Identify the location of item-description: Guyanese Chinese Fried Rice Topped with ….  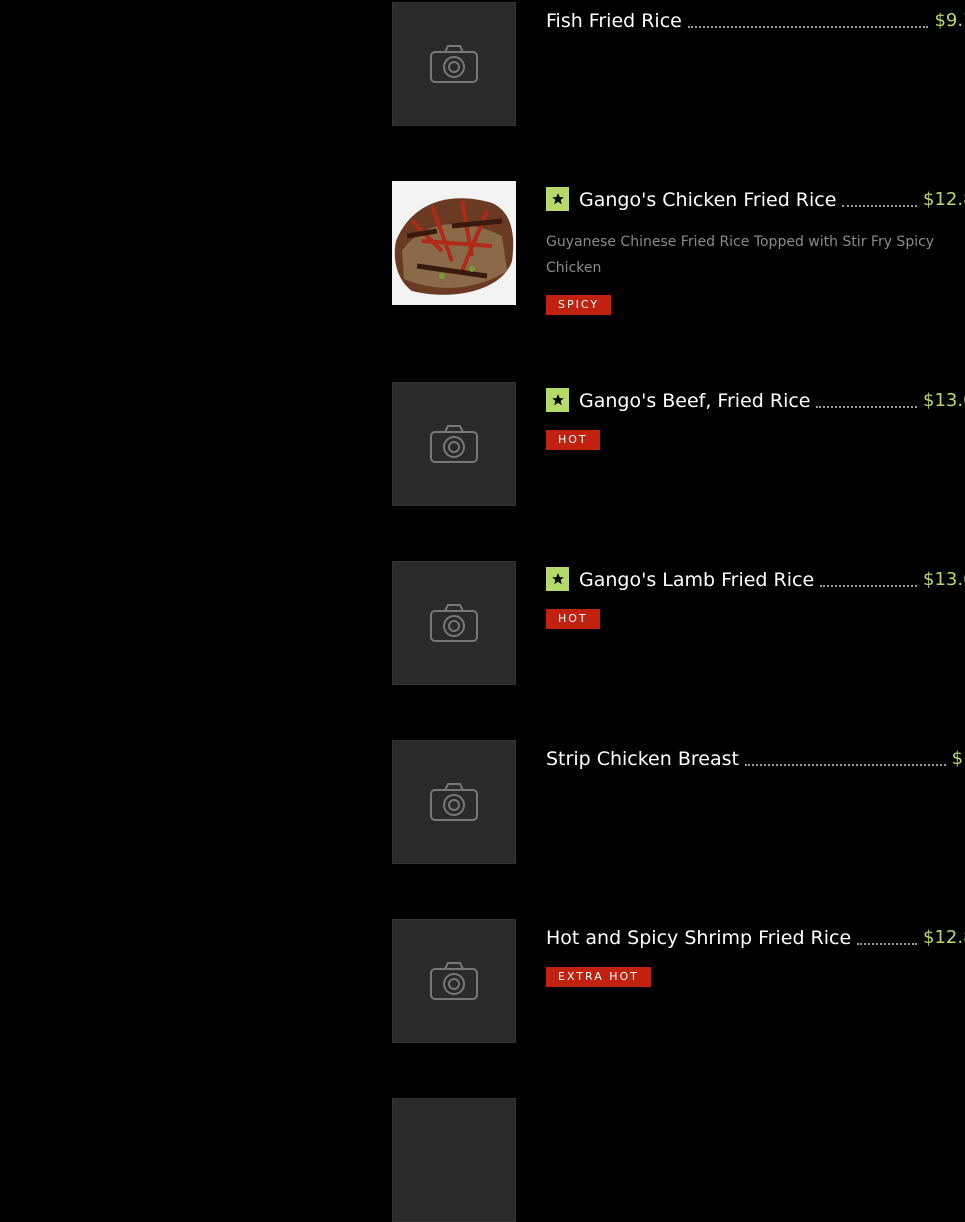
(740, 255).